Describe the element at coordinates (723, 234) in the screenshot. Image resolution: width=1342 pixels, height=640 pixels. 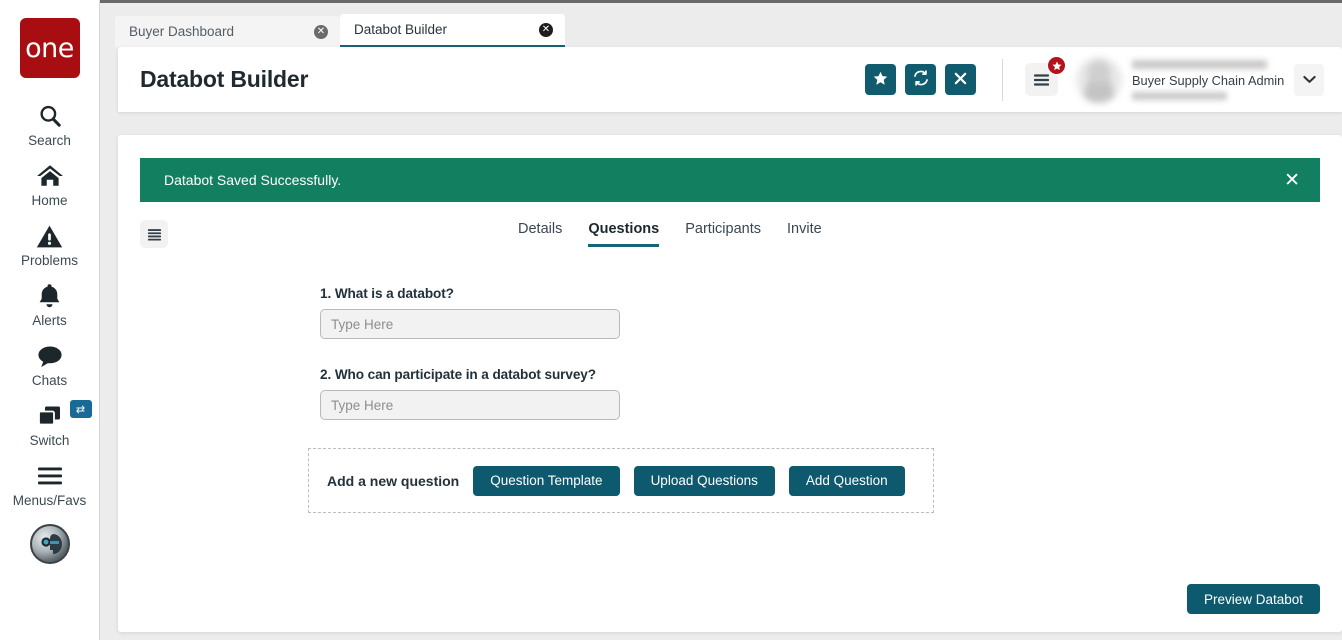
I see `tab-participants: Participants` at that location.